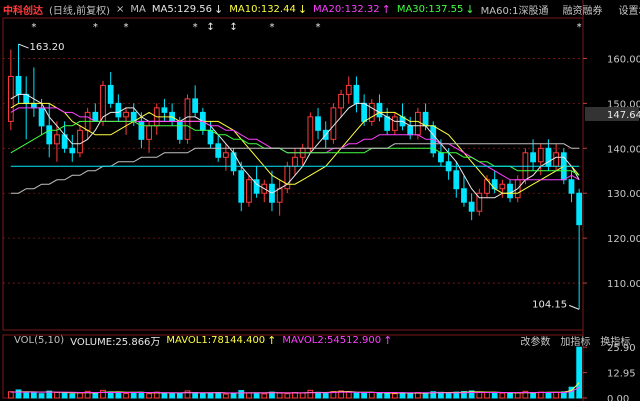 Image resolution: width=640 pixels, height=401 pixels. Describe the element at coordinates (514, 11) in the screenshot. I see `ma60-value: MA60:1深股通` at that location.